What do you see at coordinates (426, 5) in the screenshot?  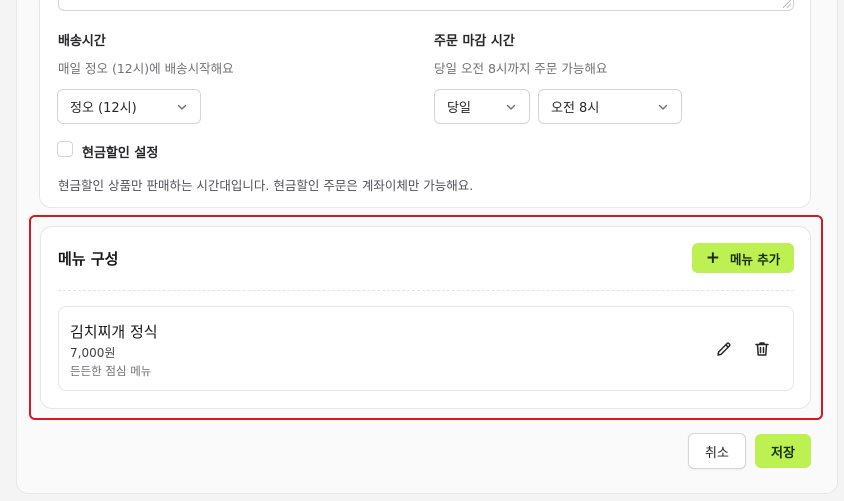 I see `notes-textarea` at bounding box center [426, 5].